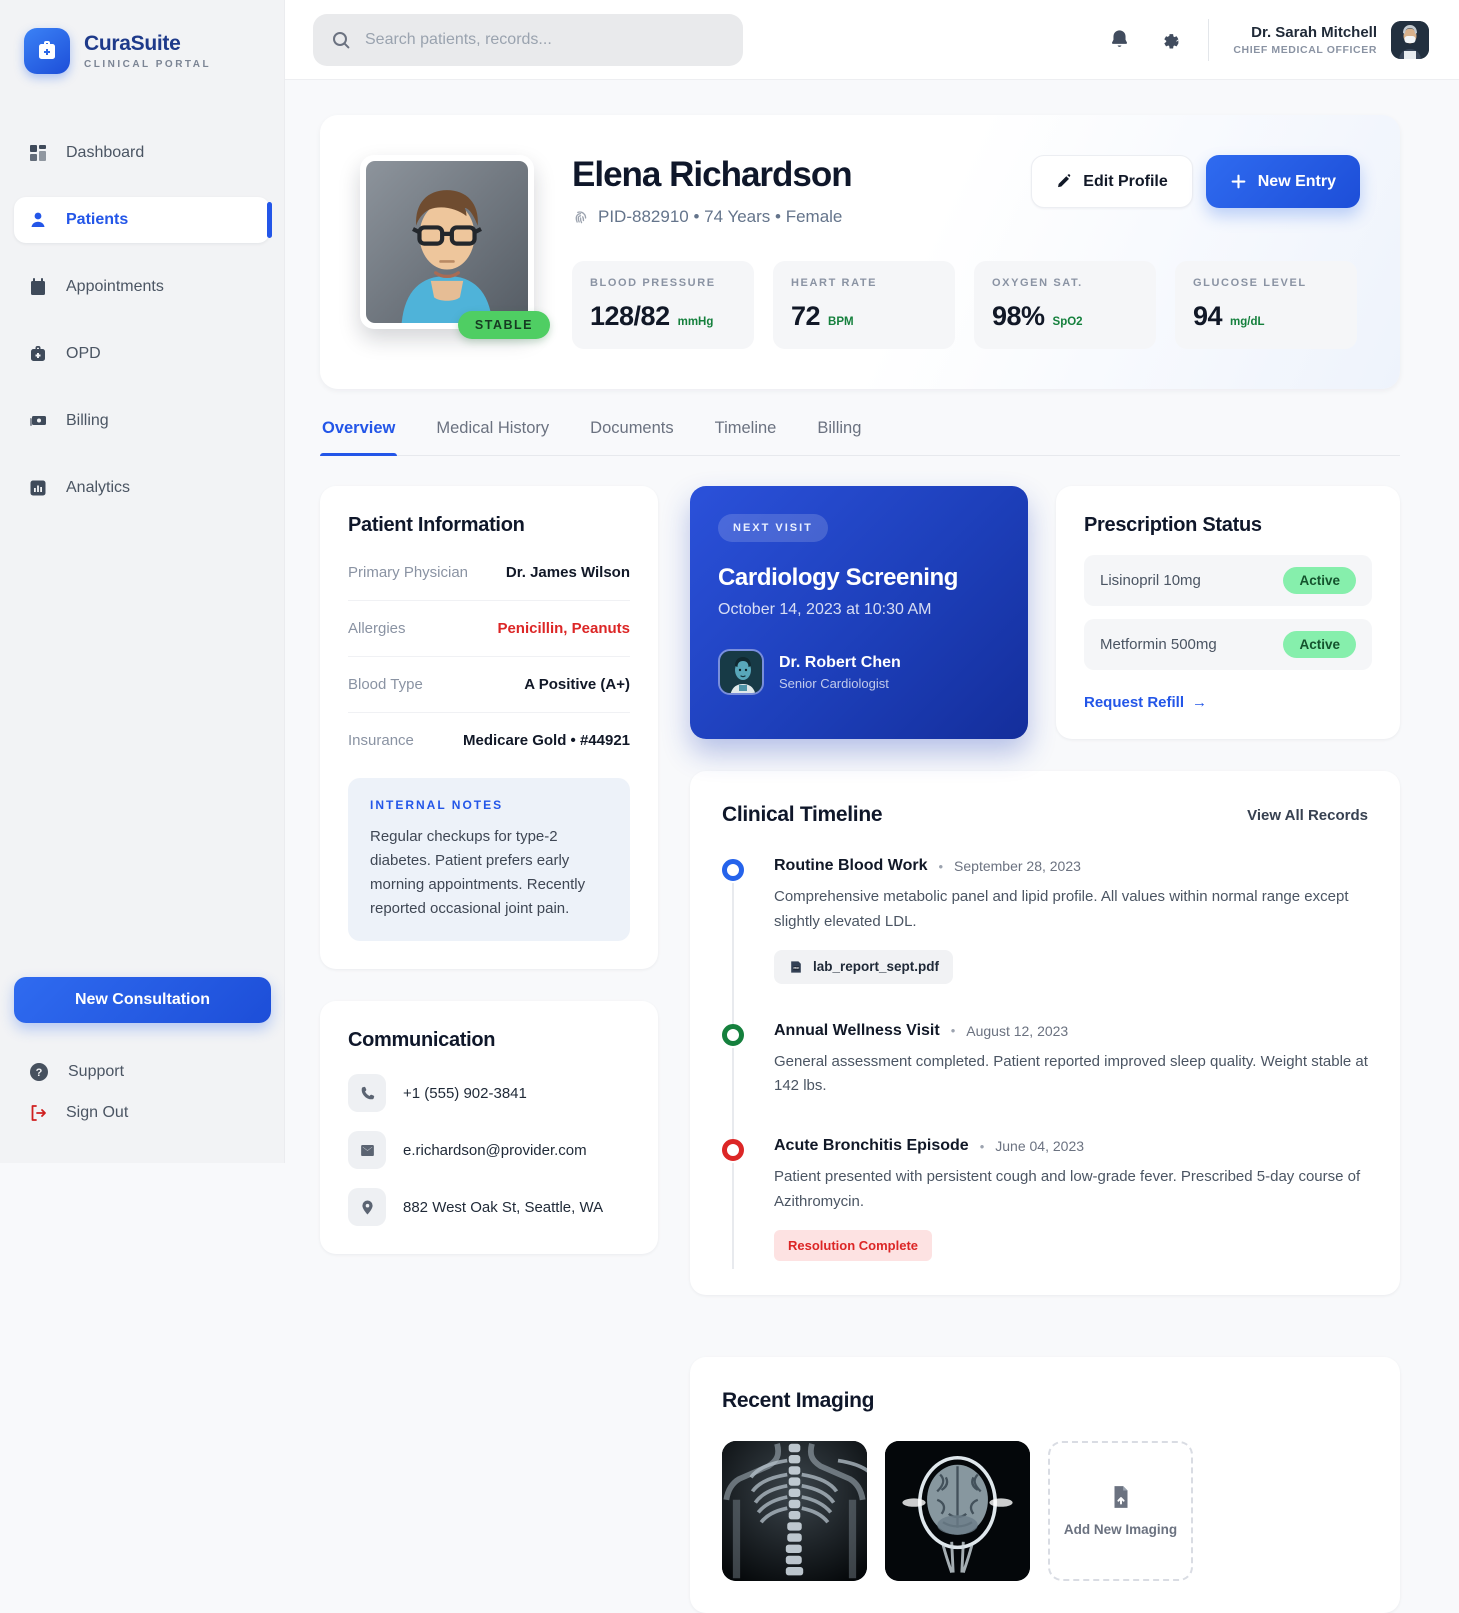 Image resolution: width=1459 pixels, height=1613 pixels. I want to click on patient-meta: PID-882910 • 74 Years • Female, so click(720, 216).